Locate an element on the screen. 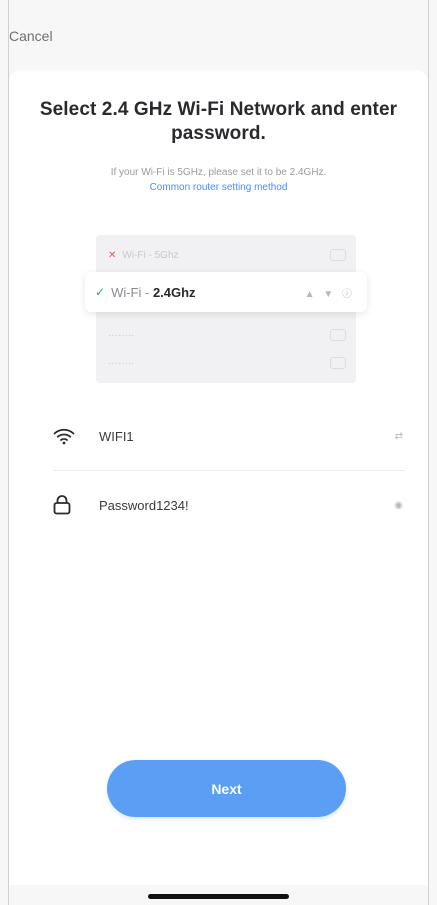 The image size is (437, 905). ssid-value: WIFI1 is located at coordinates (116, 436).